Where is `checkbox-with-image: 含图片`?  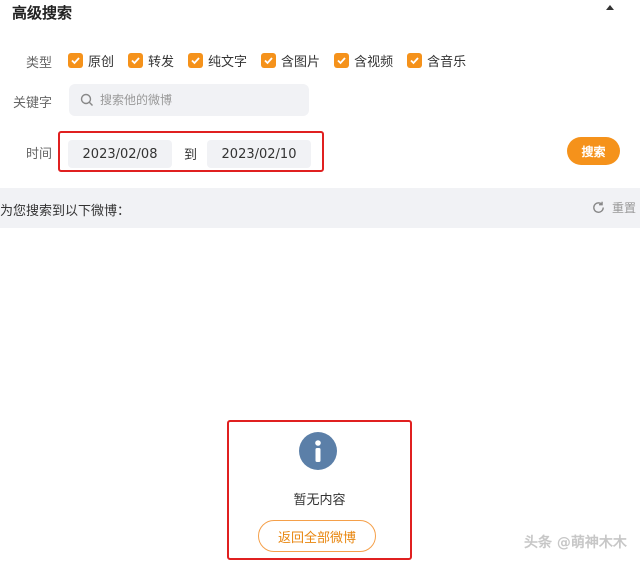 checkbox-with-image: 含图片 is located at coordinates (290, 60).